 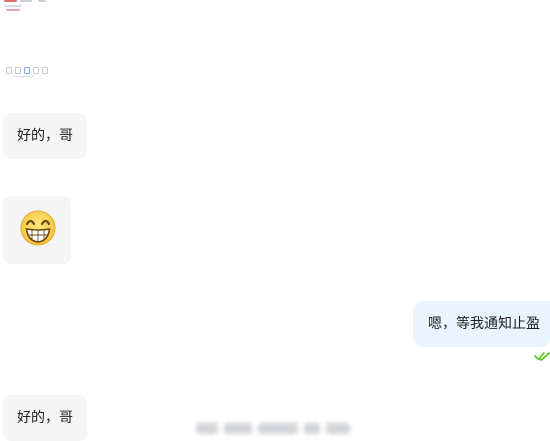 What do you see at coordinates (274, 429) in the screenshot?
I see `blurred-notice` at bounding box center [274, 429].